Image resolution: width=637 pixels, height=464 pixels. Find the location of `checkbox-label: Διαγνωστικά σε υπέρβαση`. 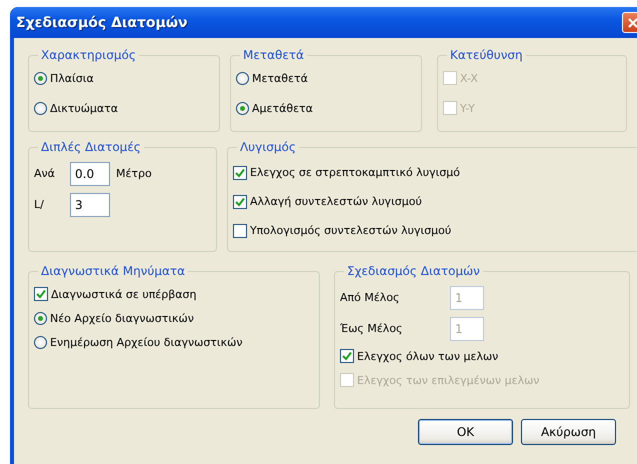

checkbox-label: Διαγνωστικά σε υπέρβαση is located at coordinates (123, 294).